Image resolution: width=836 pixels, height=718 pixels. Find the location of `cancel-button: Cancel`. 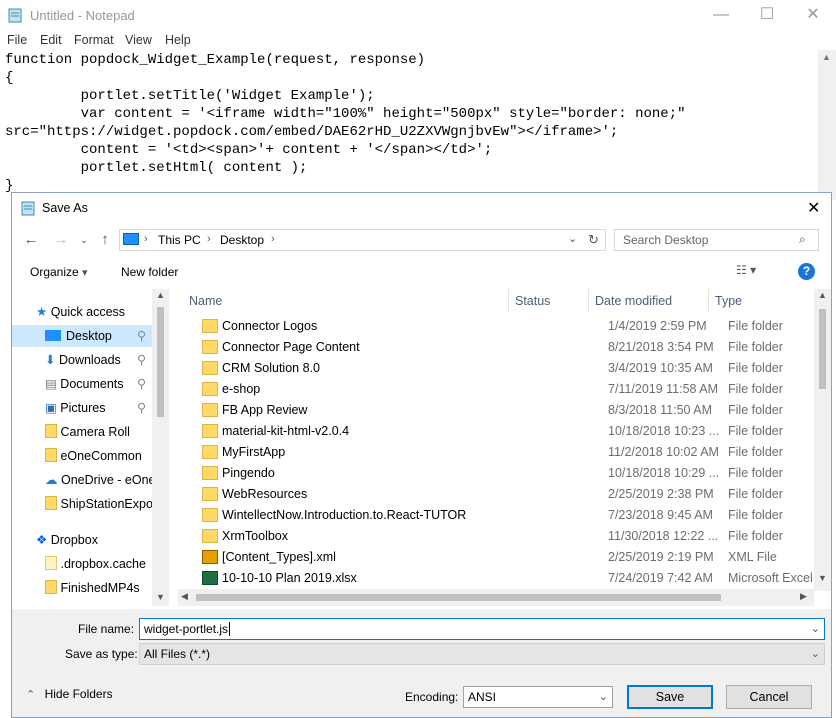

cancel-button: Cancel is located at coordinates (769, 697).